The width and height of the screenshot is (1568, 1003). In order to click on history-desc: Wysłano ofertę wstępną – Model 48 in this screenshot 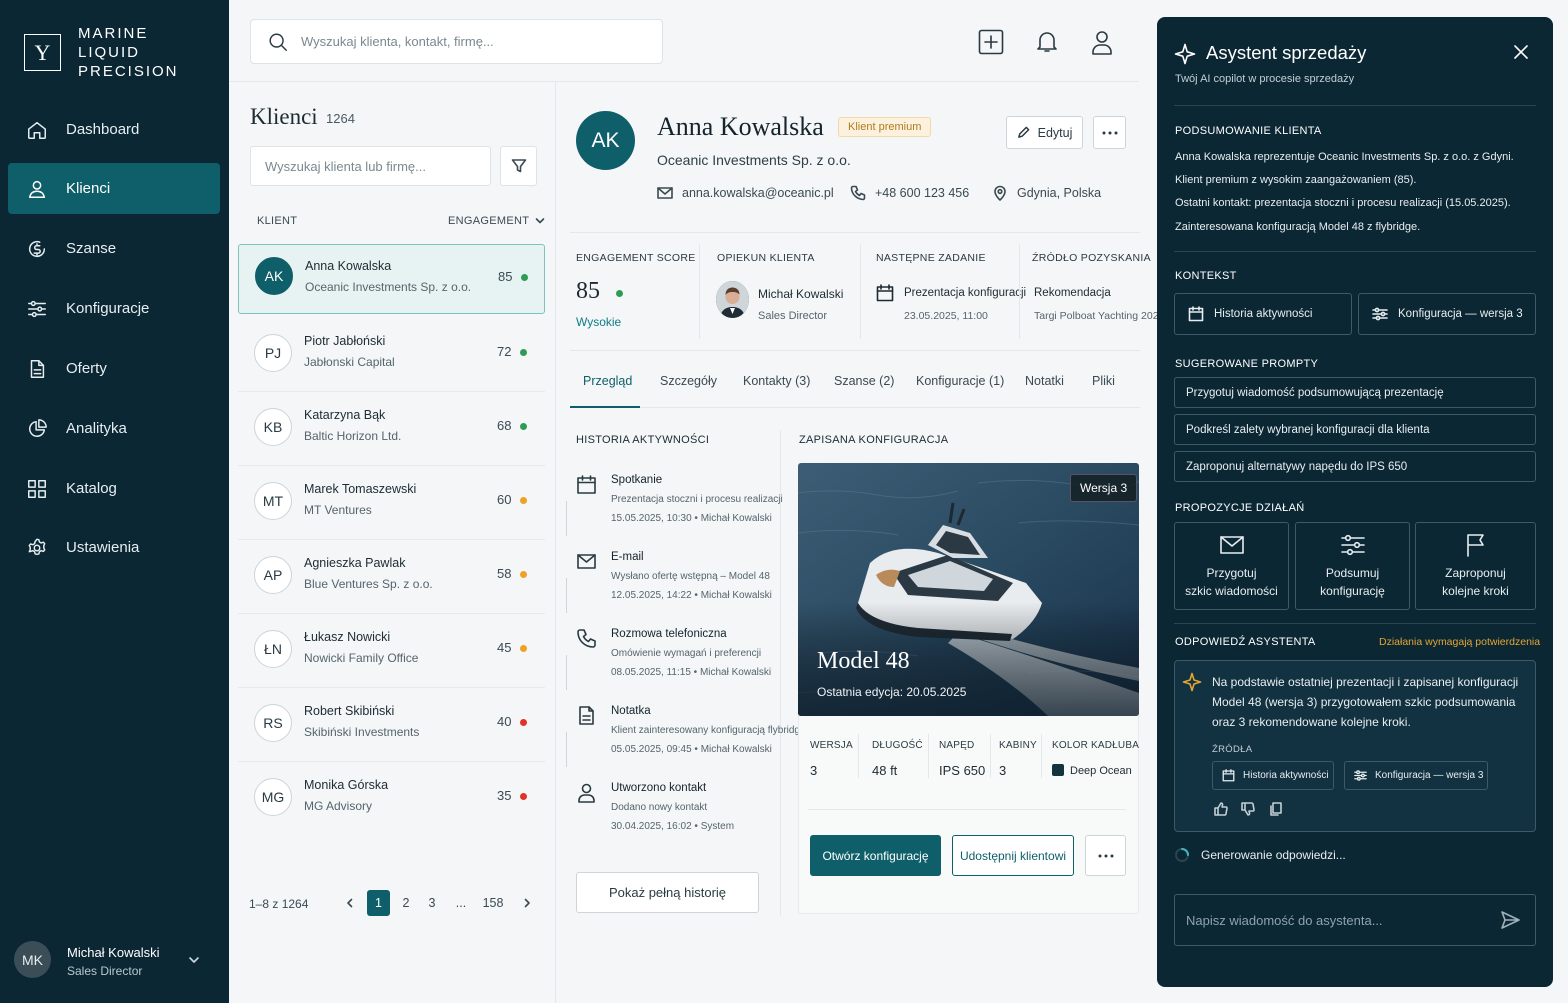, I will do `click(690, 576)`.